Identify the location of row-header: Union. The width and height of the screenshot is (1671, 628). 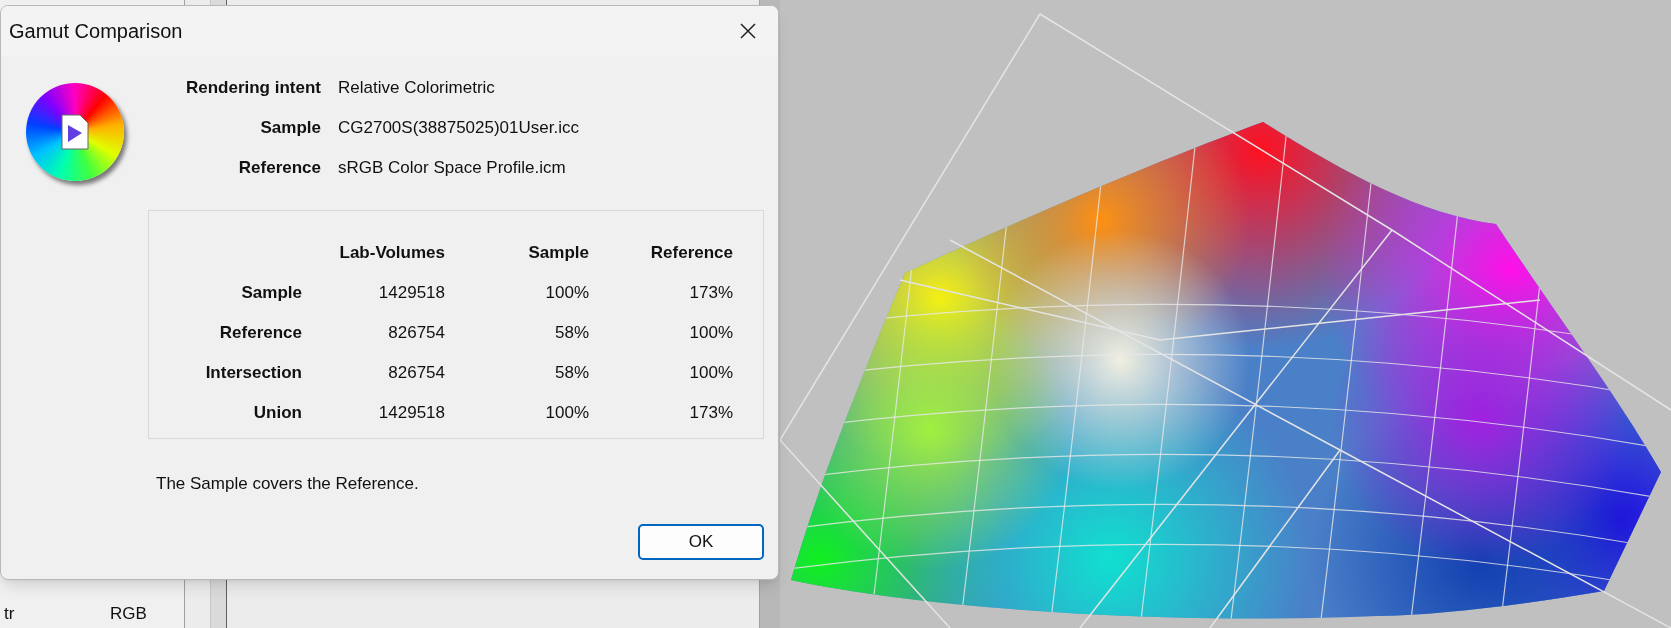
(277, 413).